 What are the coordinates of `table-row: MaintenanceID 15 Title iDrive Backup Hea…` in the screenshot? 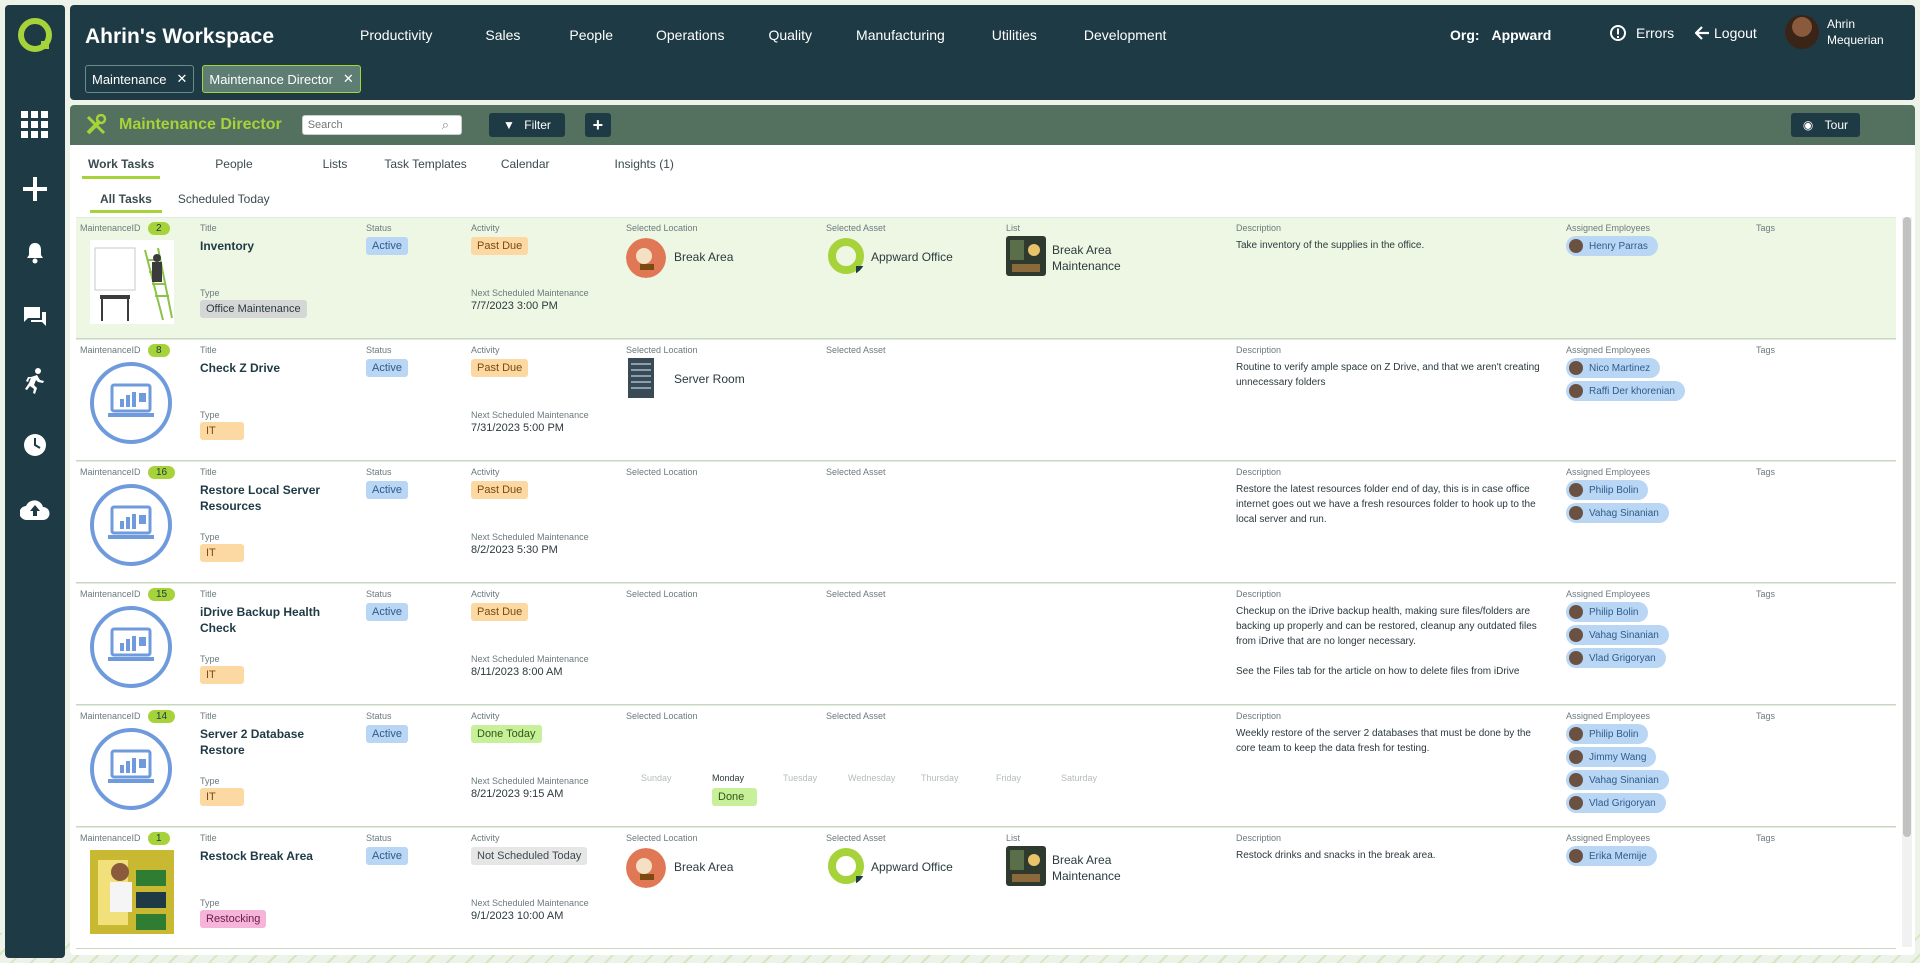 It's located at (986, 644).